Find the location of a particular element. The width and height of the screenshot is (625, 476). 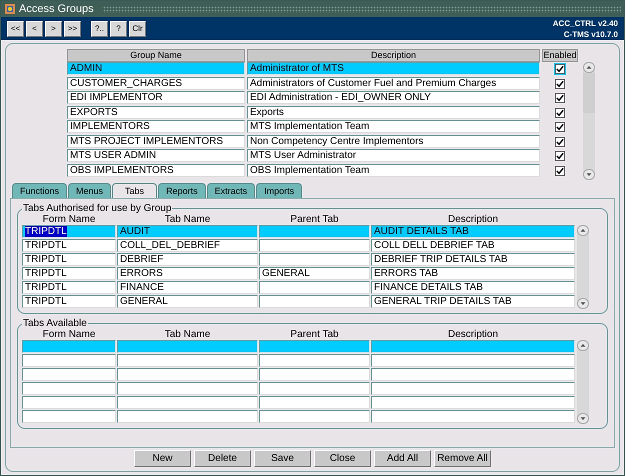

tab: Functions is located at coordinates (40, 190).